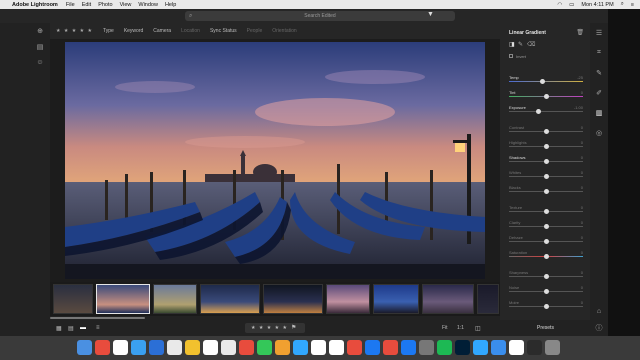  I want to click on healing-brush-icon: ✎, so click(599, 74).